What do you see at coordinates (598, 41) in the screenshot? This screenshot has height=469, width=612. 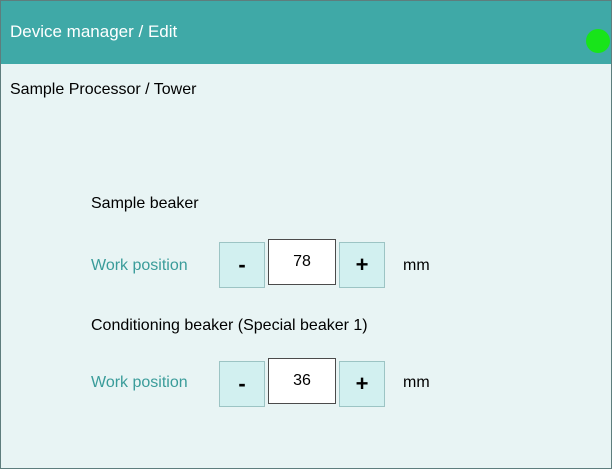 I see `status-indicator-icon` at bounding box center [598, 41].